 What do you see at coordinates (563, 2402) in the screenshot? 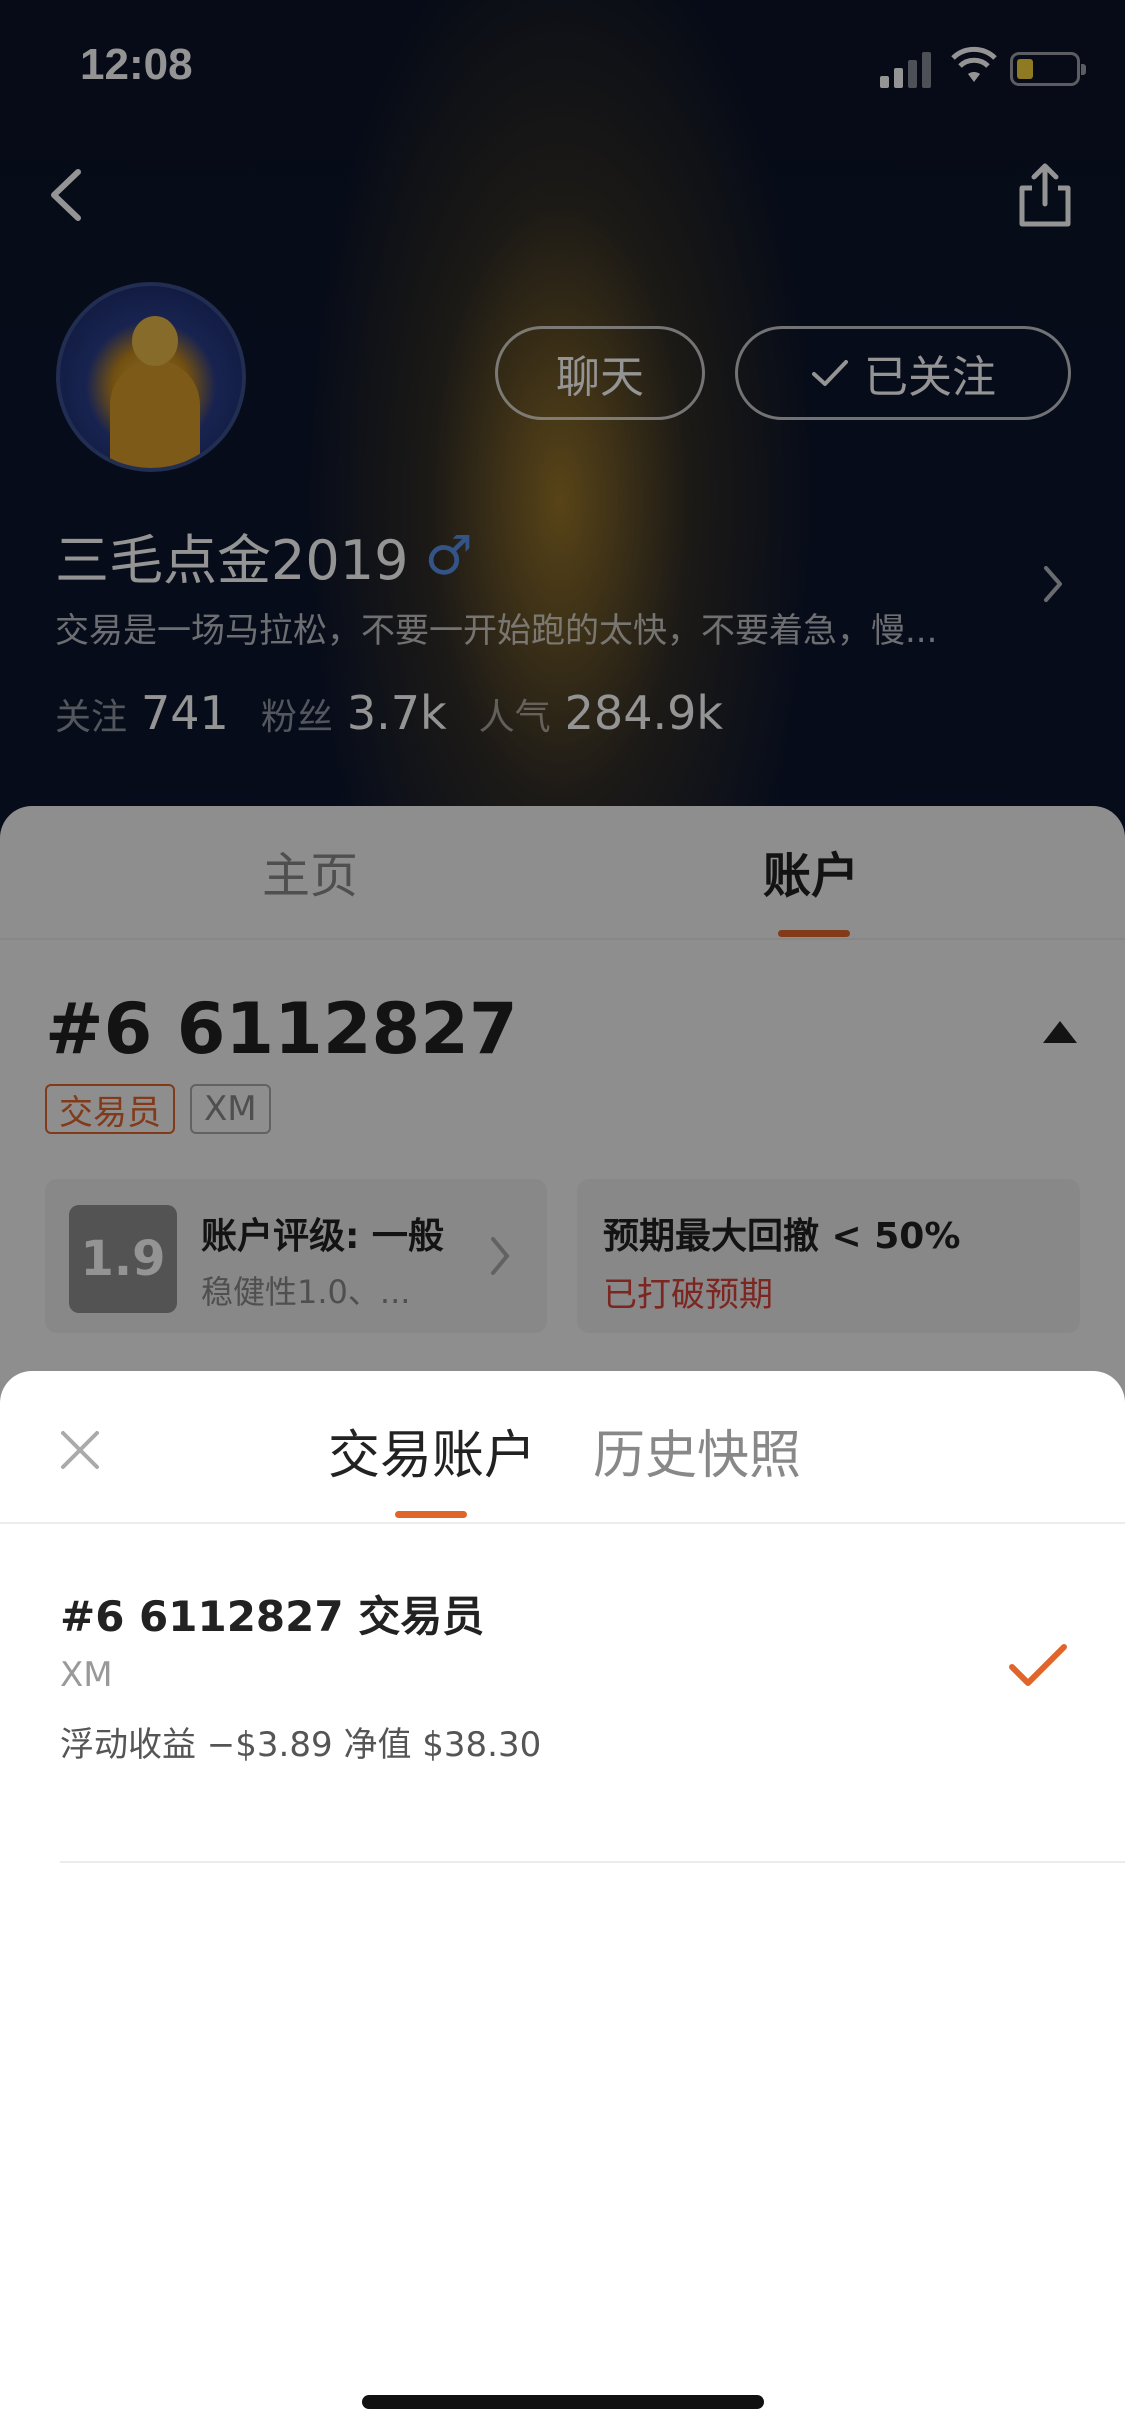
I see `home-indicator` at bounding box center [563, 2402].